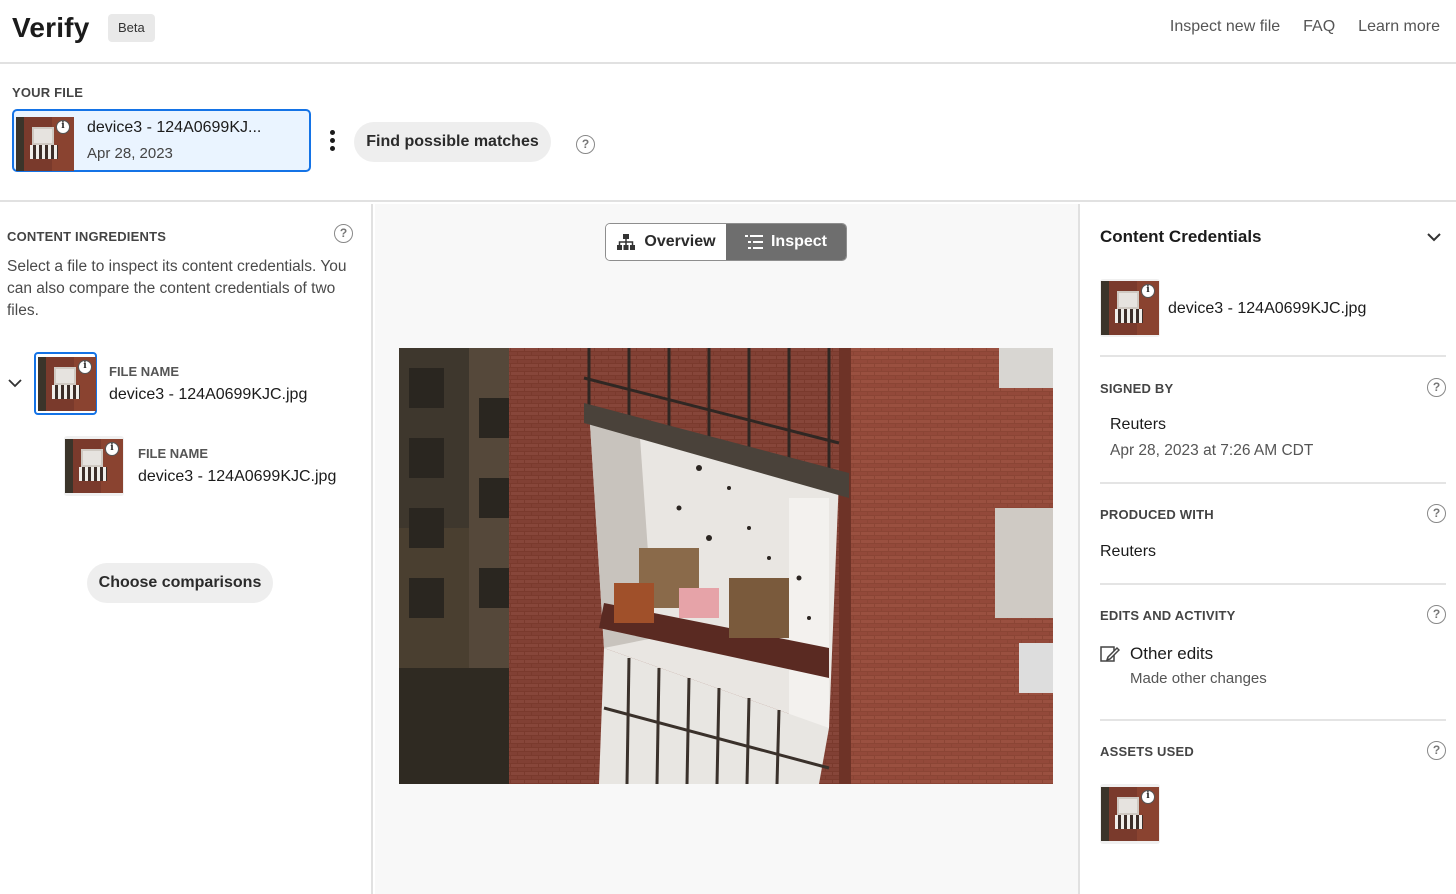 The height and width of the screenshot is (894, 1456). What do you see at coordinates (1130, 308) in the screenshot?
I see `credential-thumbnail: i` at bounding box center [1130, 308].